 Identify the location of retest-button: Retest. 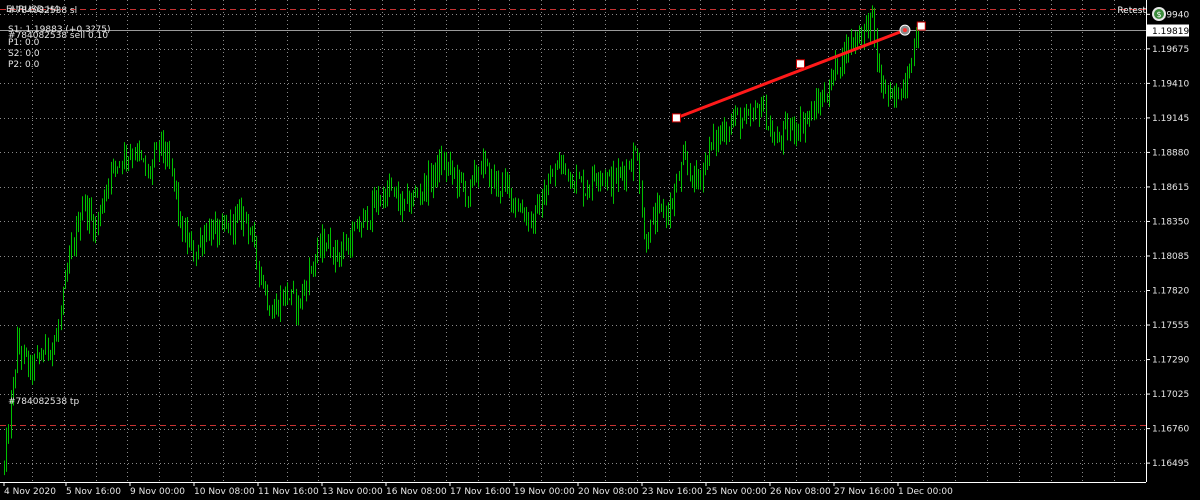
(1131, 11).